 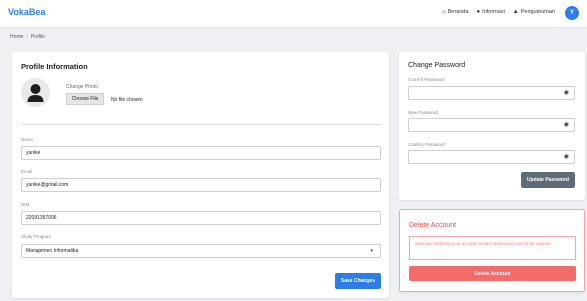 I want to click on confirm-password-label: Confirm Password, so click(x=426, y=144).